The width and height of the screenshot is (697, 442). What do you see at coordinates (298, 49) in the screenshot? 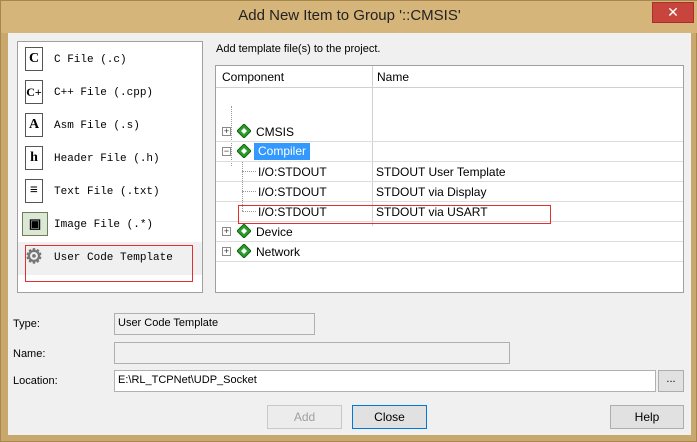
I see `hint-text: Add template file(s) to the project.` at bounding box center [298, 49].